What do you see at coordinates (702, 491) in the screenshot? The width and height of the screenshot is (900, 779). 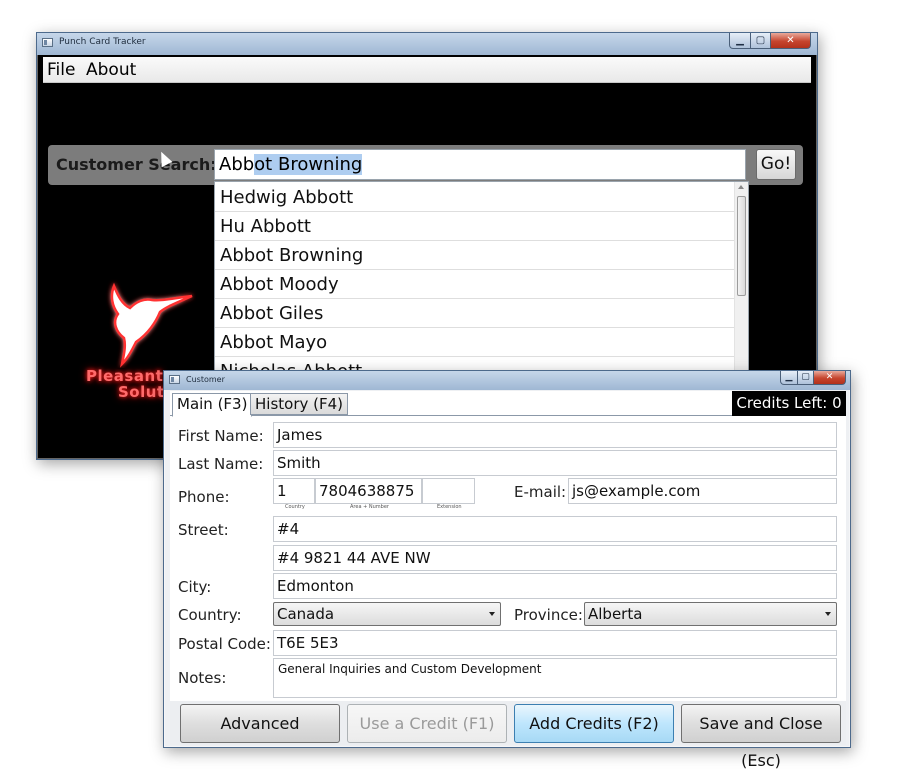 I see `email-field: js@example.com` at bounding box center [702, 491].